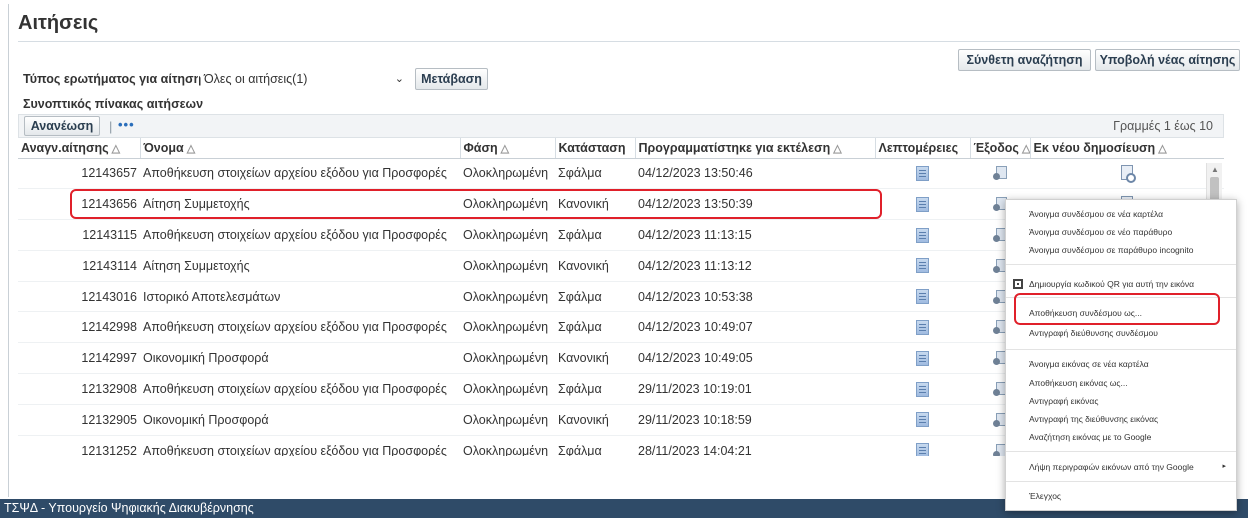  Describe the element at coordinates (300, 204) in the screenshot. I see `request-name-cell: Αίτηση Συμμετοχής` at that location.